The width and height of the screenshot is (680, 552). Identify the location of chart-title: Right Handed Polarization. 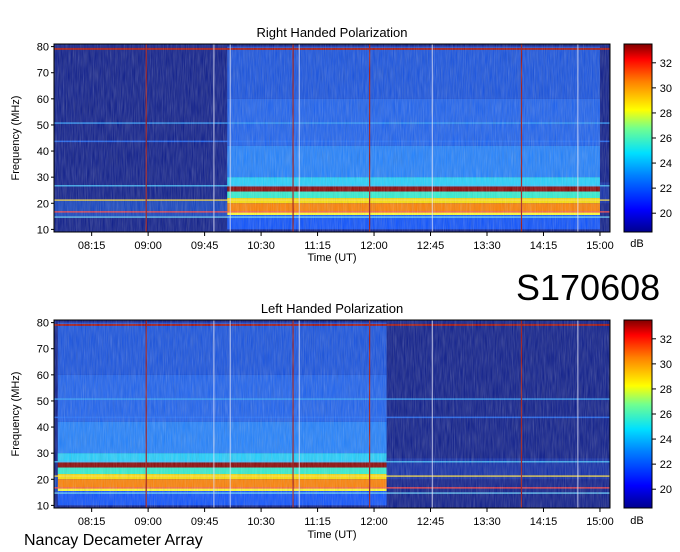
(331, 32).